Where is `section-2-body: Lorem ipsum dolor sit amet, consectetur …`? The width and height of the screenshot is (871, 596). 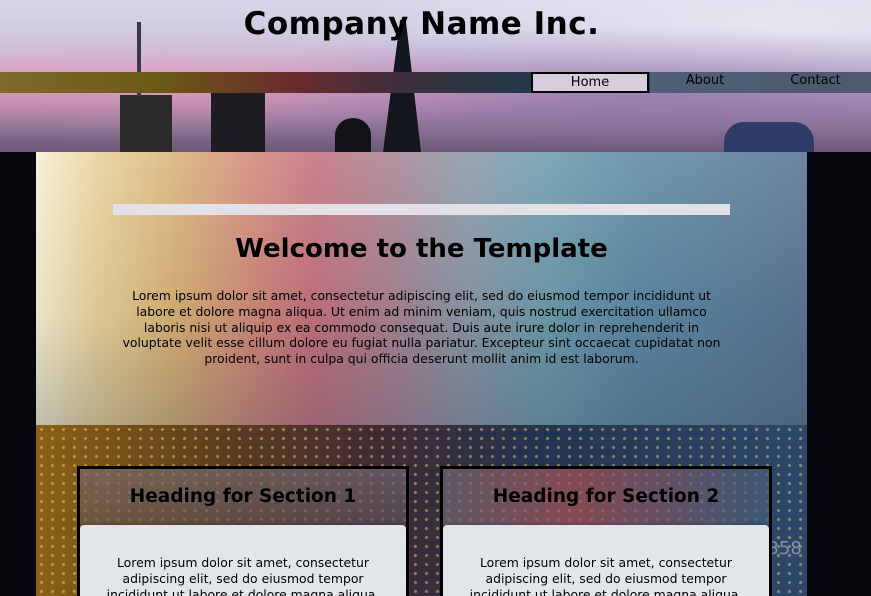 section-2-body: Lorem ipsum dolor sit amet, consectetur … is located at coordinates (606, 560).